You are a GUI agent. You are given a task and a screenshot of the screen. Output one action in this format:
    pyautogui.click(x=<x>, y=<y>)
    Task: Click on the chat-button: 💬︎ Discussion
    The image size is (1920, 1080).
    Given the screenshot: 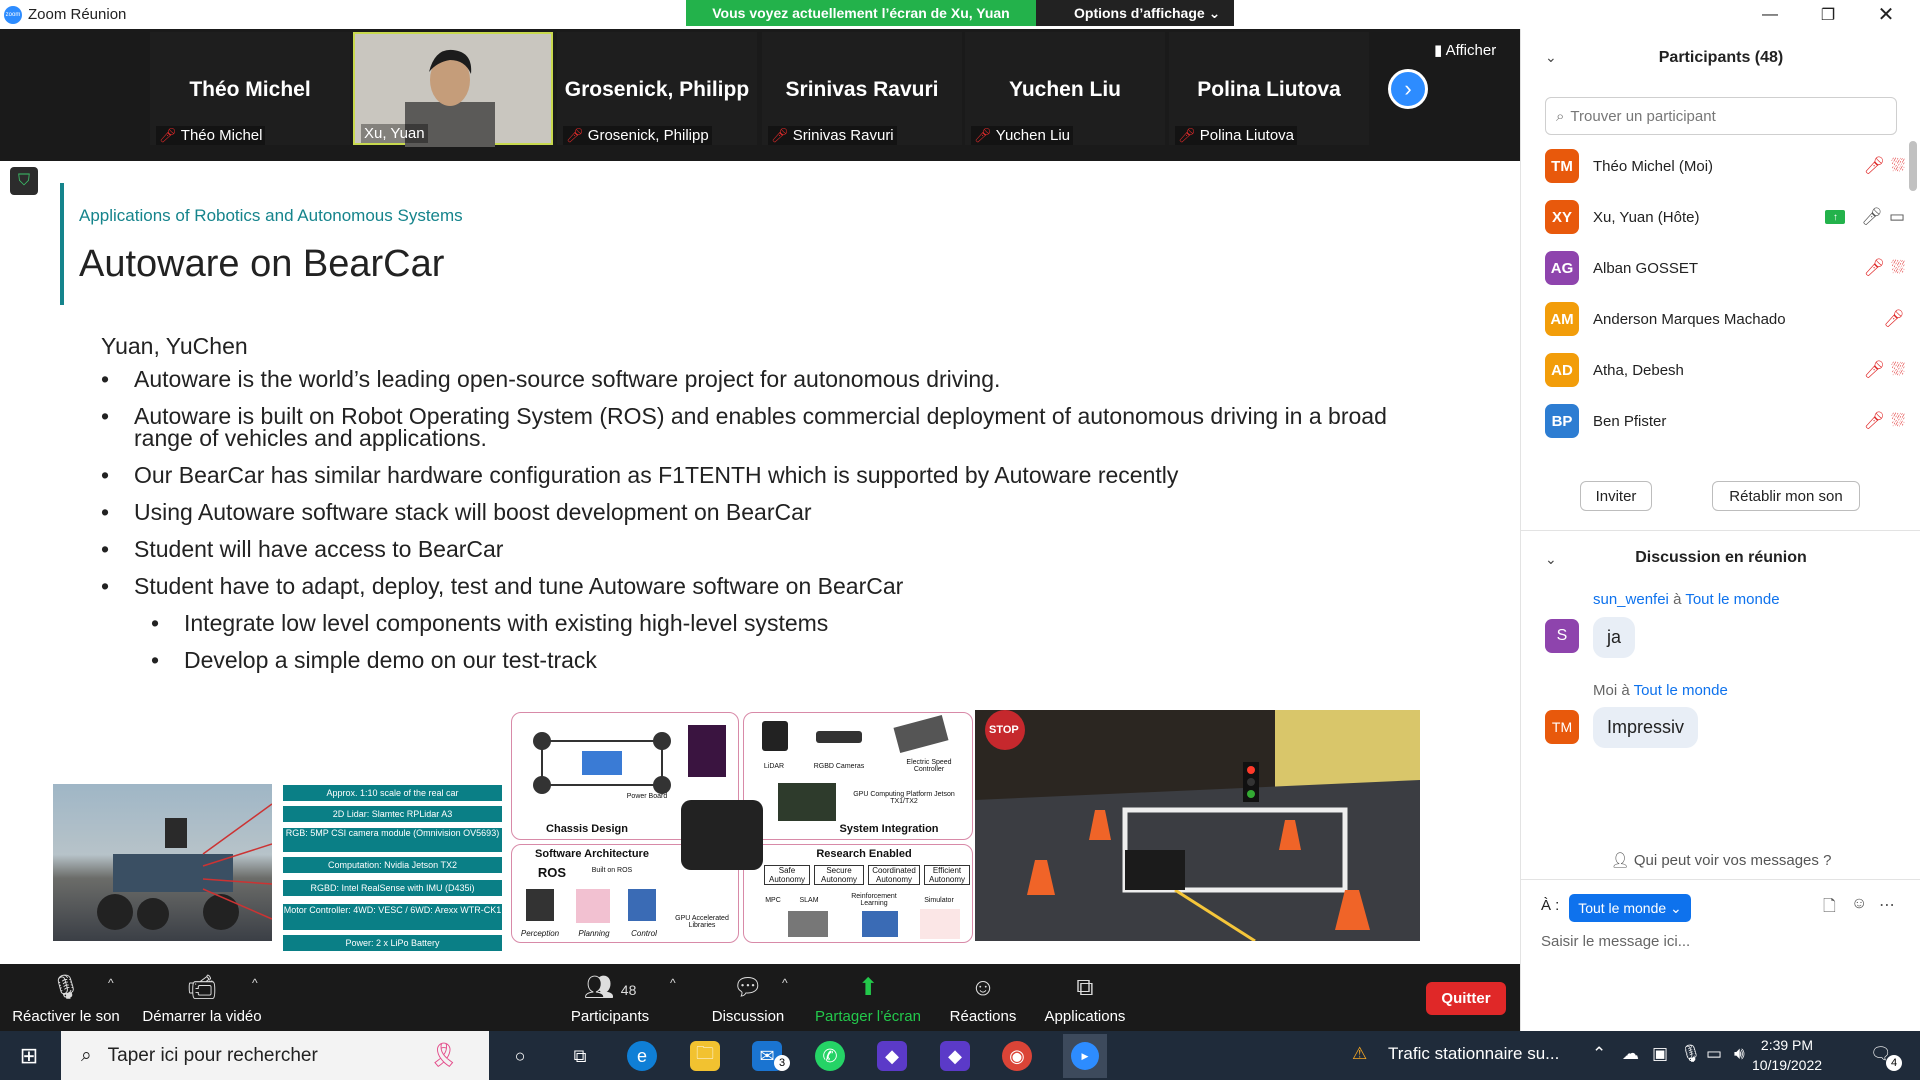 What is the action you would take?
    pyautogui.click(x=748, y=999)
    